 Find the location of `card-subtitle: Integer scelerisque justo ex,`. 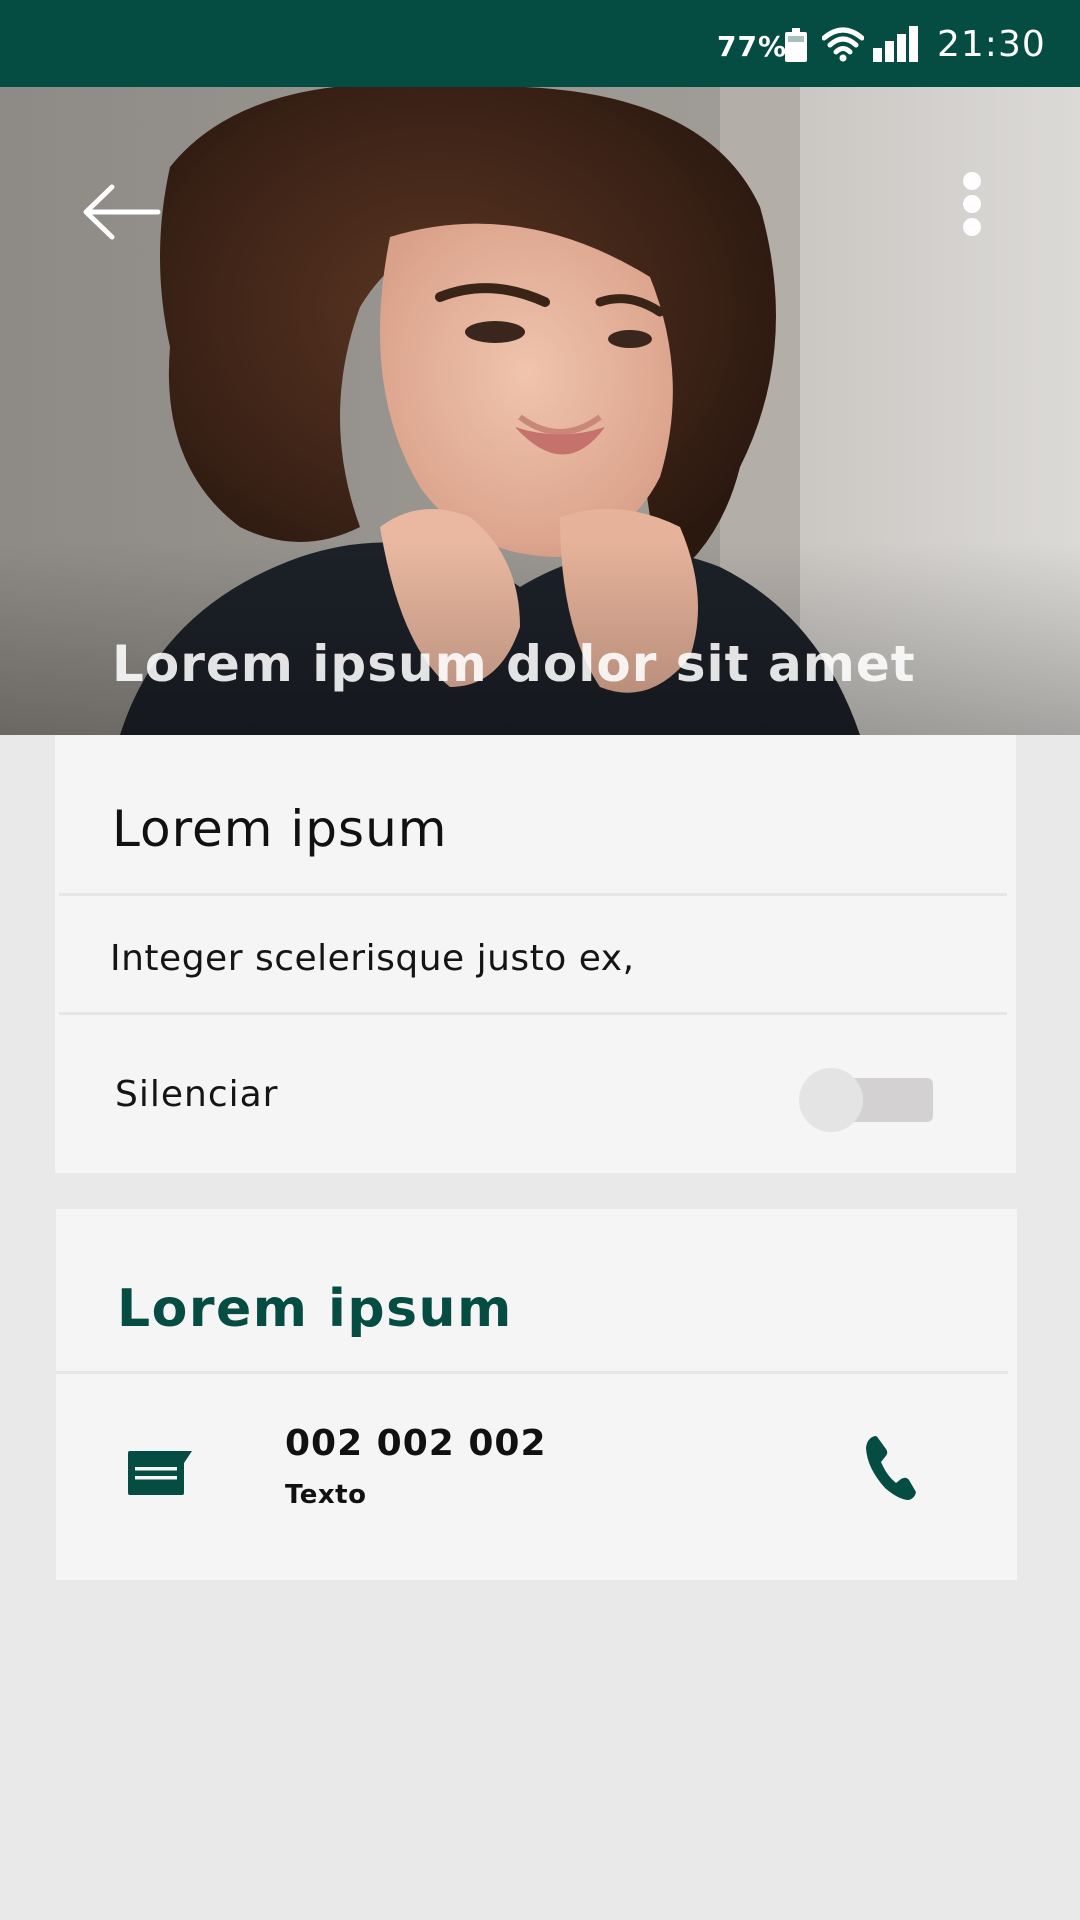

card-subtitle: Integer scelerisque justo ex, is located at coordinates (372, 958).